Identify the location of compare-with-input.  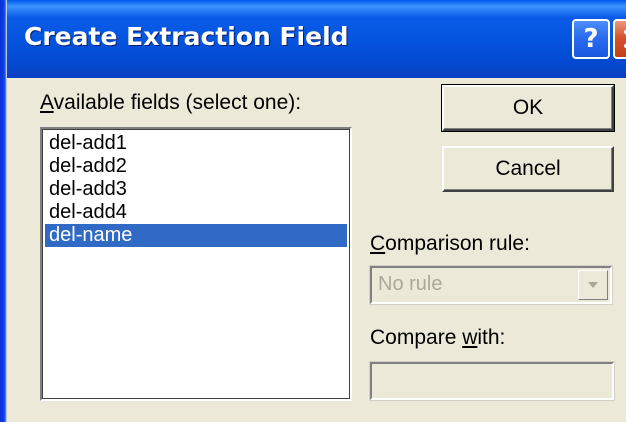
(492, 381).